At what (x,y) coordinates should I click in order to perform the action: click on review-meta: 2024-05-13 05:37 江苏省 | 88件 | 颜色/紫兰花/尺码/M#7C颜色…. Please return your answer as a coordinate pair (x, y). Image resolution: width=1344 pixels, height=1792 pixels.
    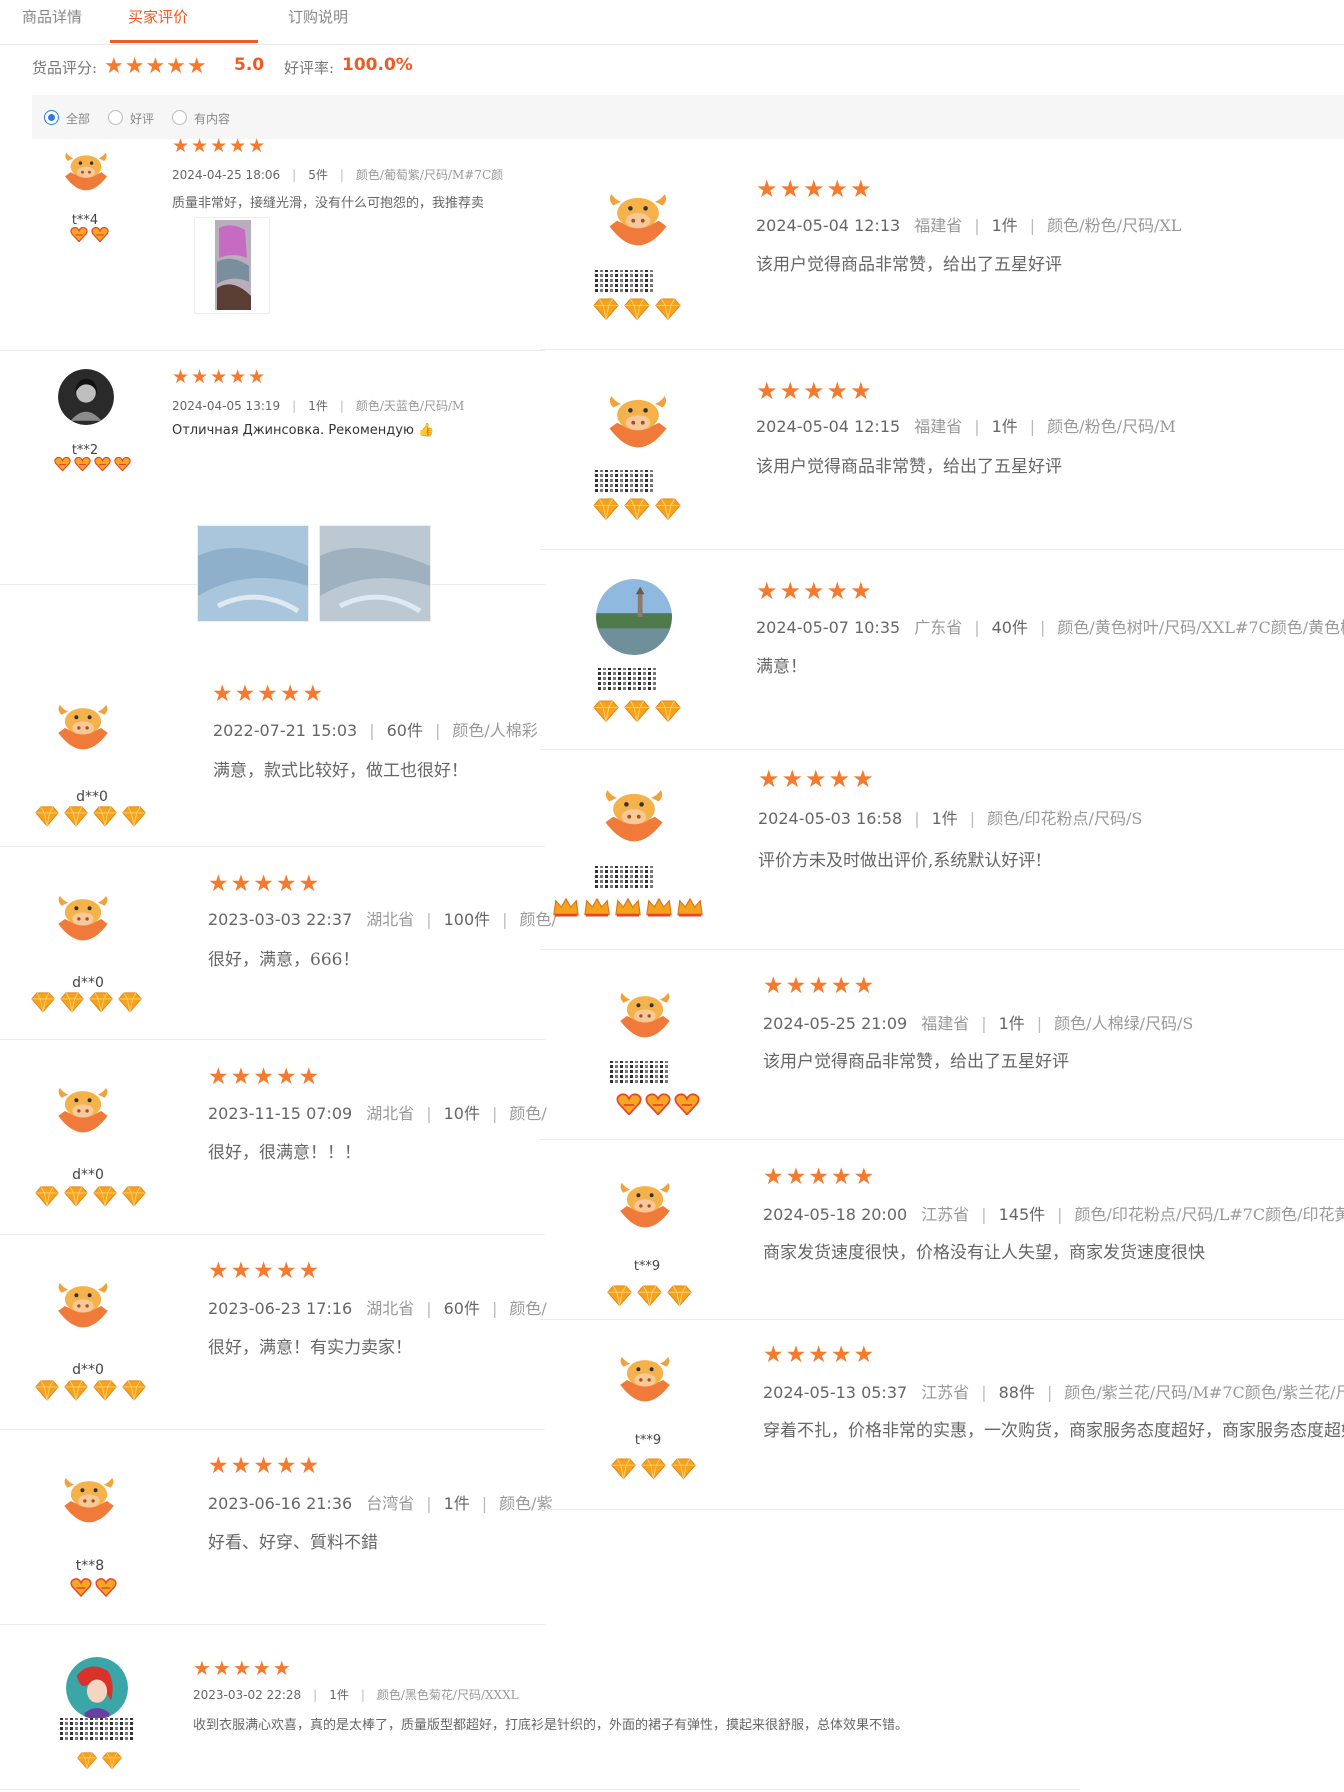
    Looking at the image, I should click on (1053, 1391).